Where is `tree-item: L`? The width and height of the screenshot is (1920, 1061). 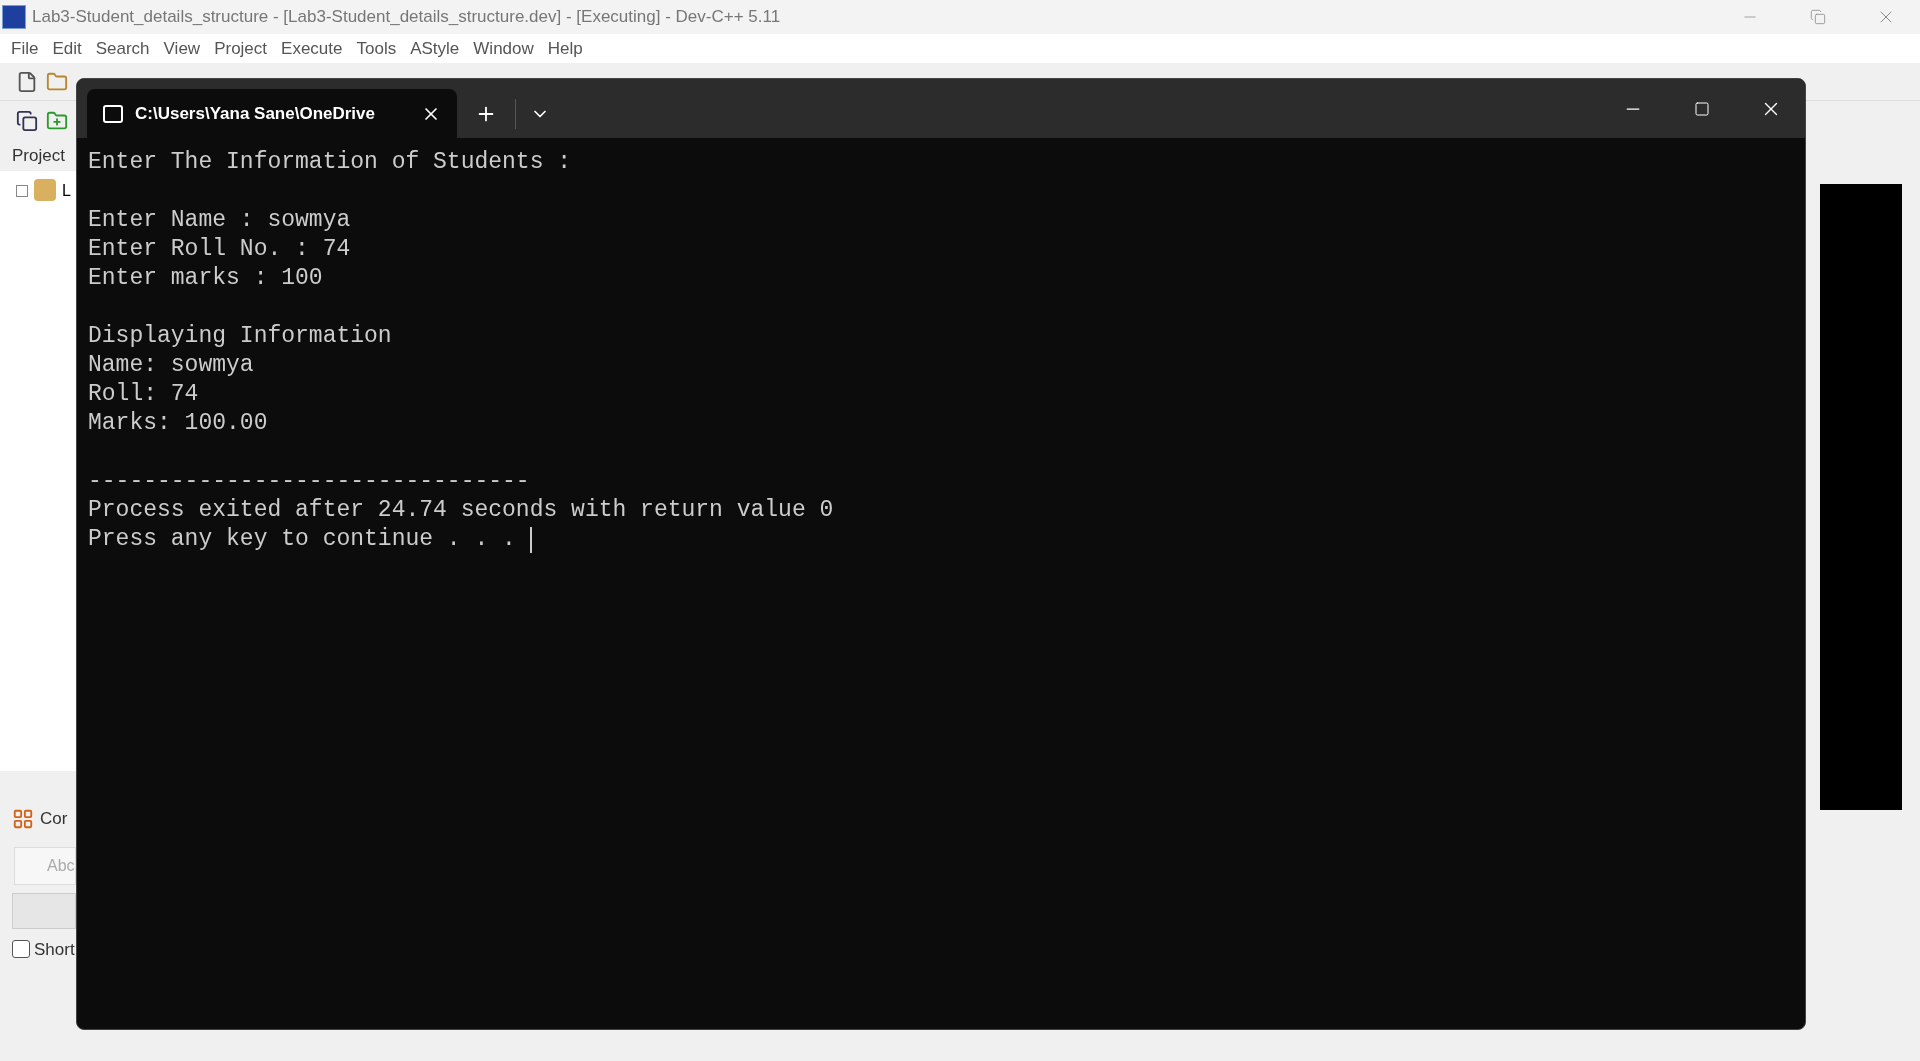
tree-item: L is located at coordinates (66, 190).